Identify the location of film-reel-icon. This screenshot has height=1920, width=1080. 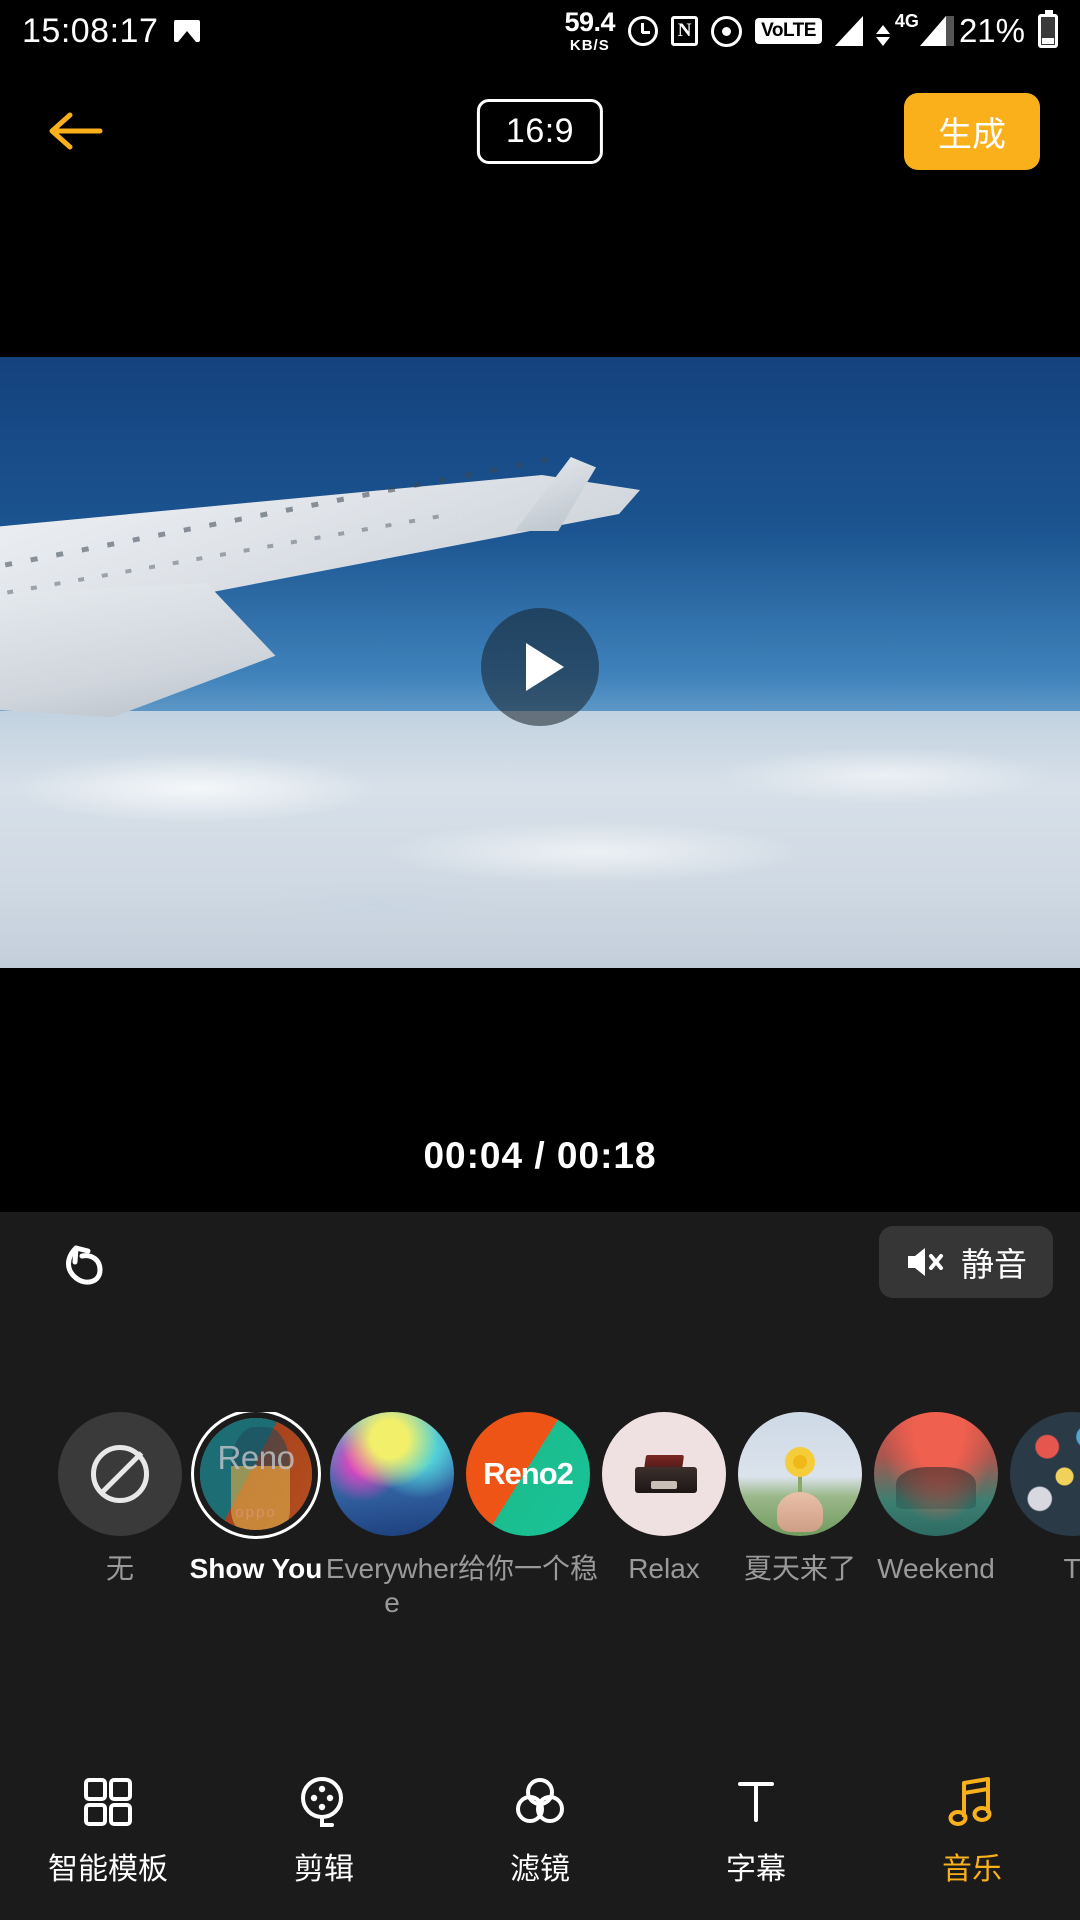
(324, 1802).